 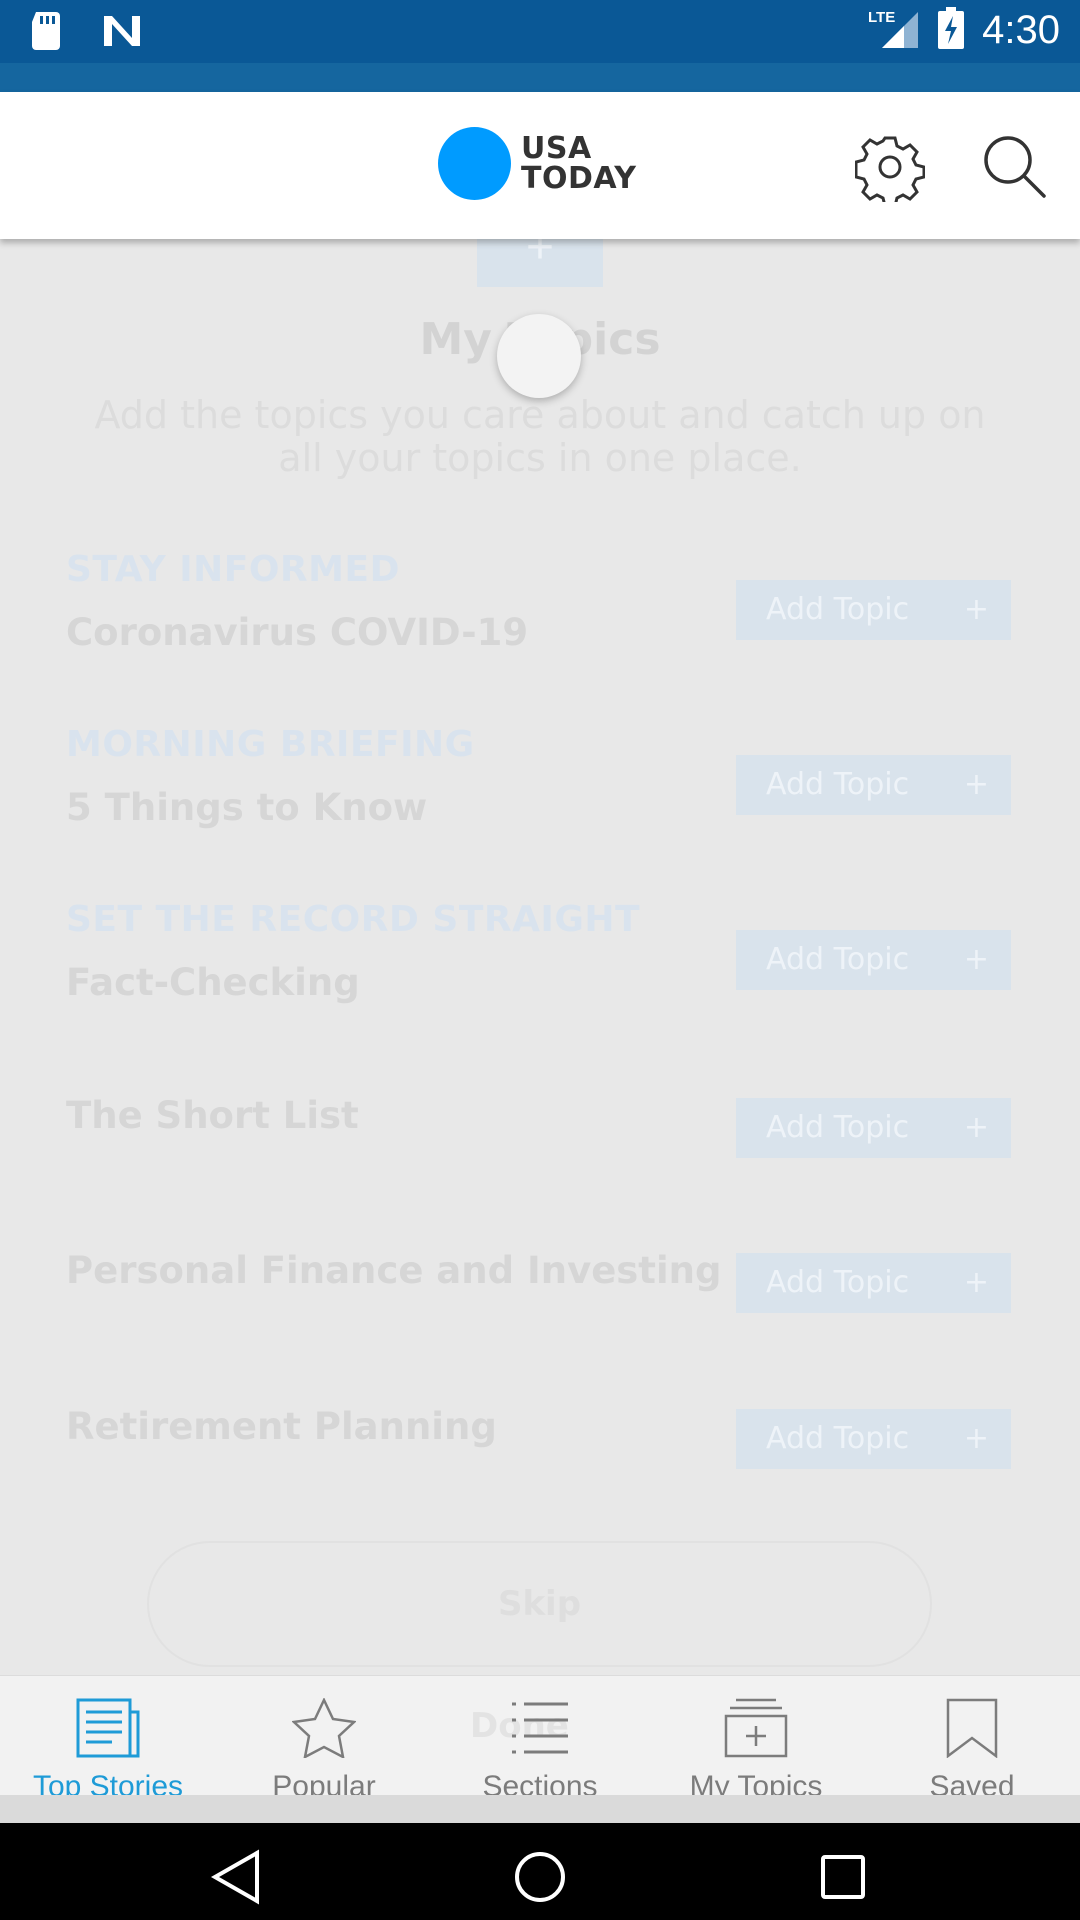 What do you see at coordinates (1015, 167) in the screenshot?
I see `search-icon` at bounding box center [1015, 167].